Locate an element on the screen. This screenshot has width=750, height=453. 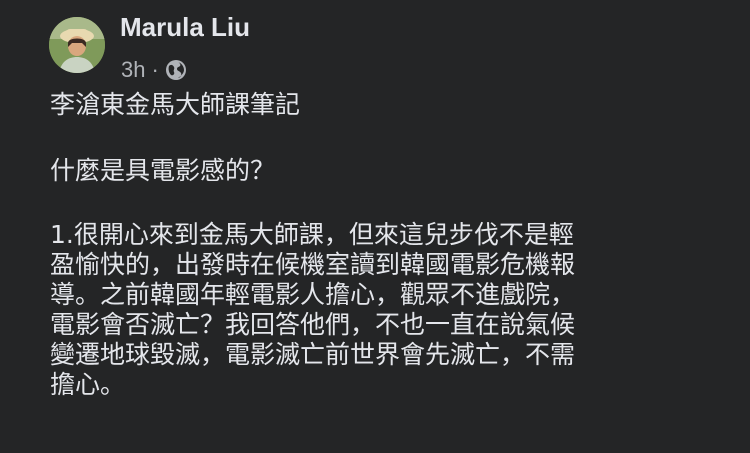
paragraph-line: 擔心。 is located at coordinates (88, 384).